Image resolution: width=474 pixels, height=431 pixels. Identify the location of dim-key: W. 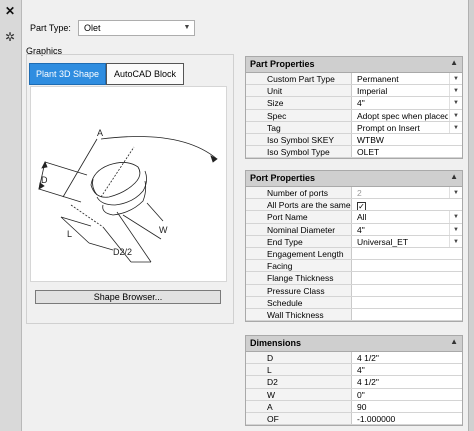
(299, 394).